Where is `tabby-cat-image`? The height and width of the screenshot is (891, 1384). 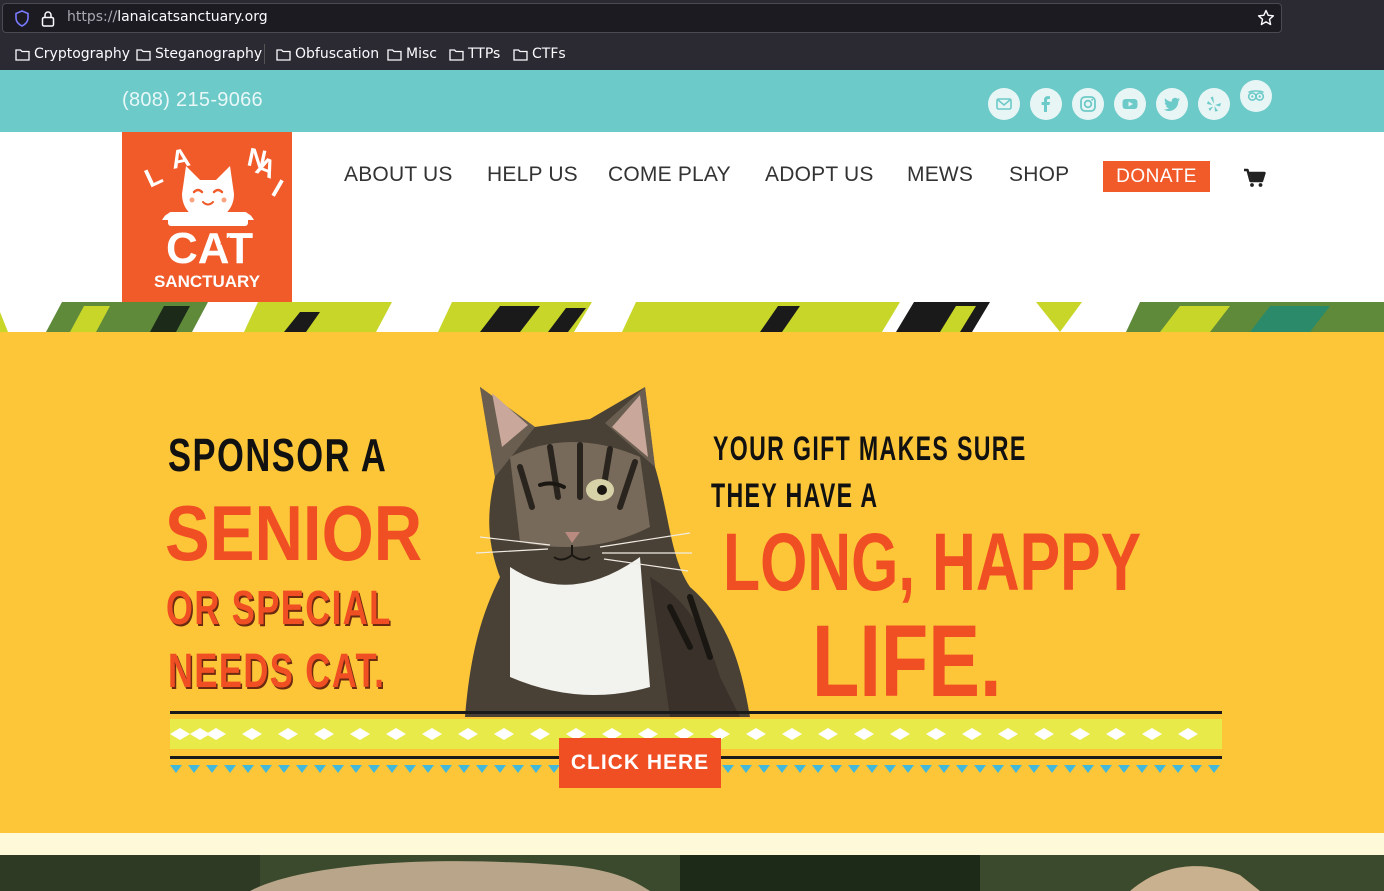
tabby-cat-image is located at coordinates (607, 552).